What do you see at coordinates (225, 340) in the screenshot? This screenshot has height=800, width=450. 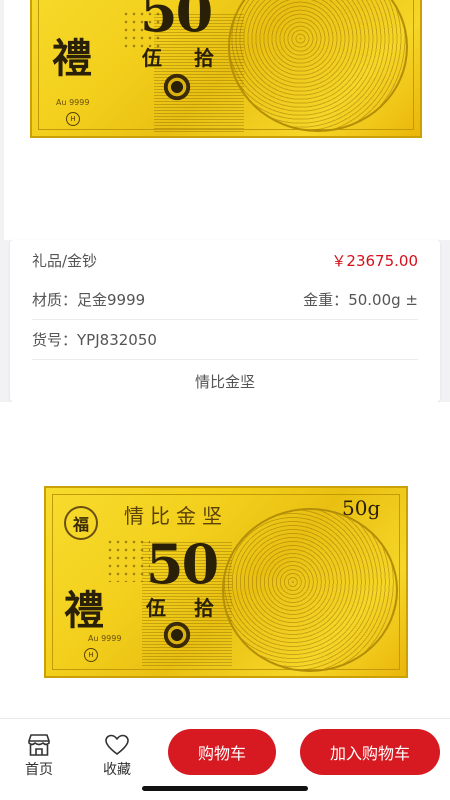 I see `sku-row: 货号：YPJ832050` at bounding box center [225, 340].